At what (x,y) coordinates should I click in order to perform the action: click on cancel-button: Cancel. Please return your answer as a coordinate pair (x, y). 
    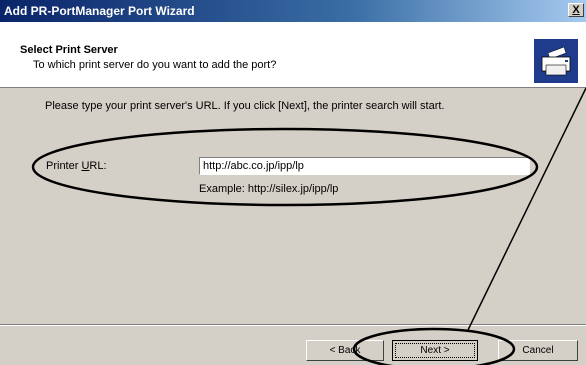
    Looking at the image, I should click on (538, 350).